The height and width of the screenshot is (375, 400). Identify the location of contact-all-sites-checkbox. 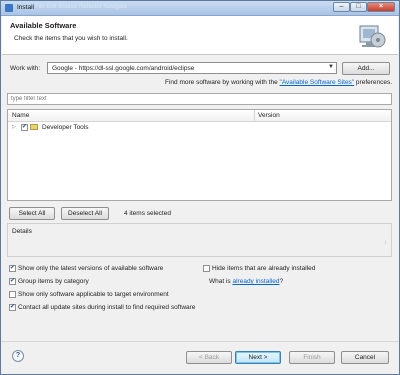
(12, 307).